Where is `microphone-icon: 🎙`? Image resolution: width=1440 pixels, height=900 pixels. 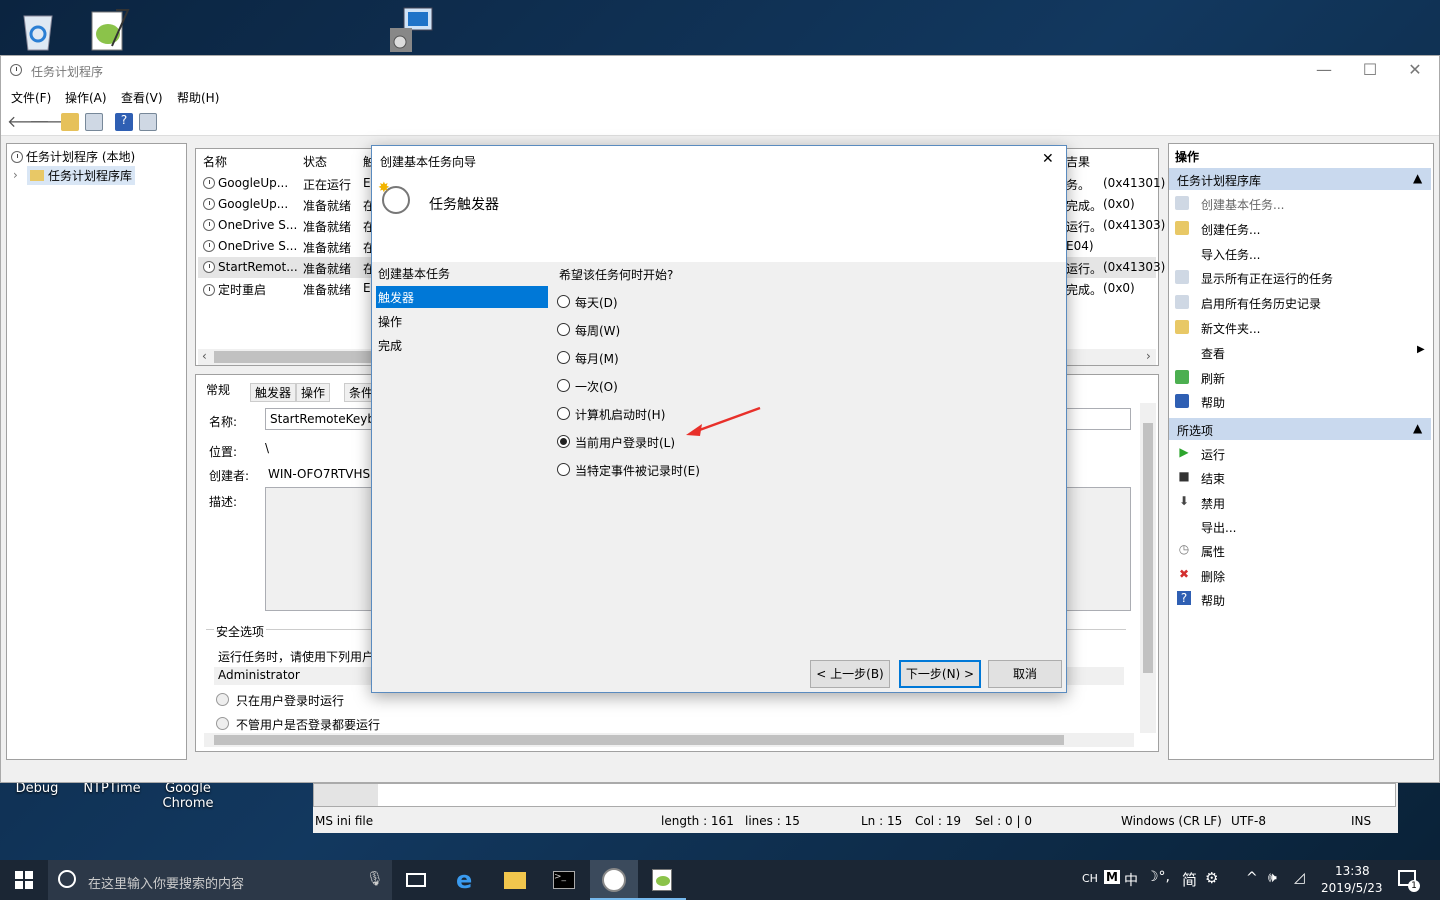 microphone-icon: 🎙 is located at coordinates (375, 879).